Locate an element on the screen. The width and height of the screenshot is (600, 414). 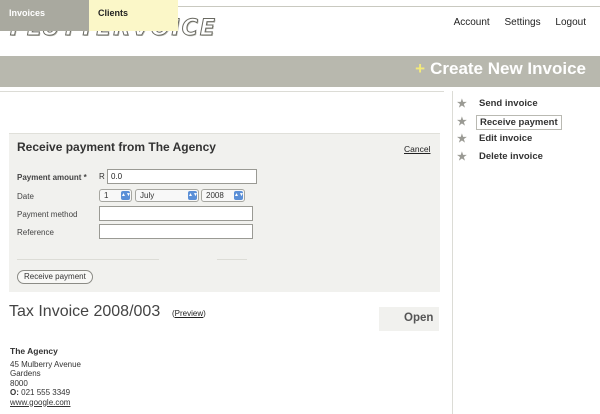
top-nav: Account Settings Logout is located at coordinates (514, 22).